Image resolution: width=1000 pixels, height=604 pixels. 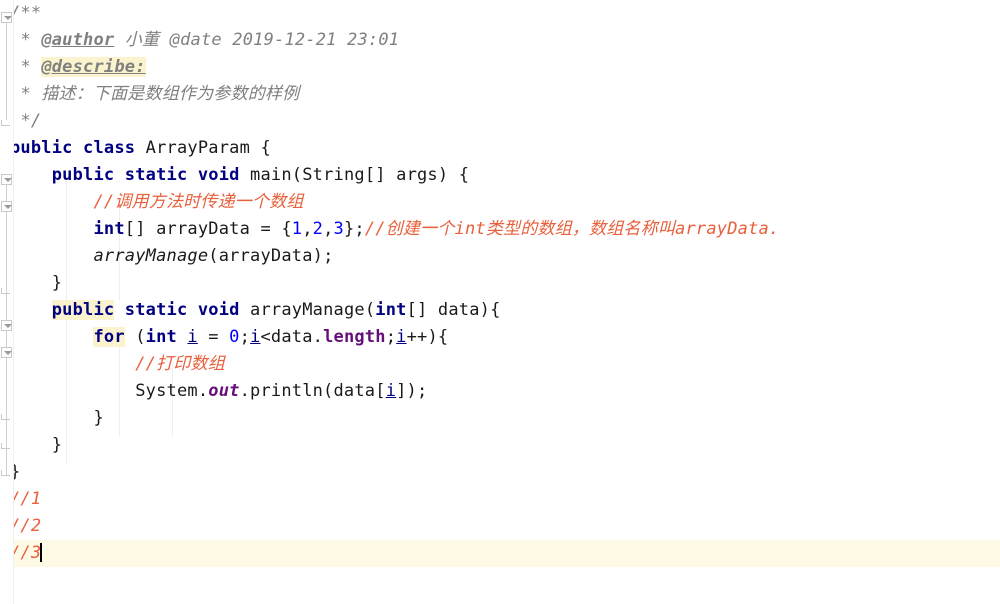 I want to click on code-line-14: //打印数组, so click(x=500, y=364).